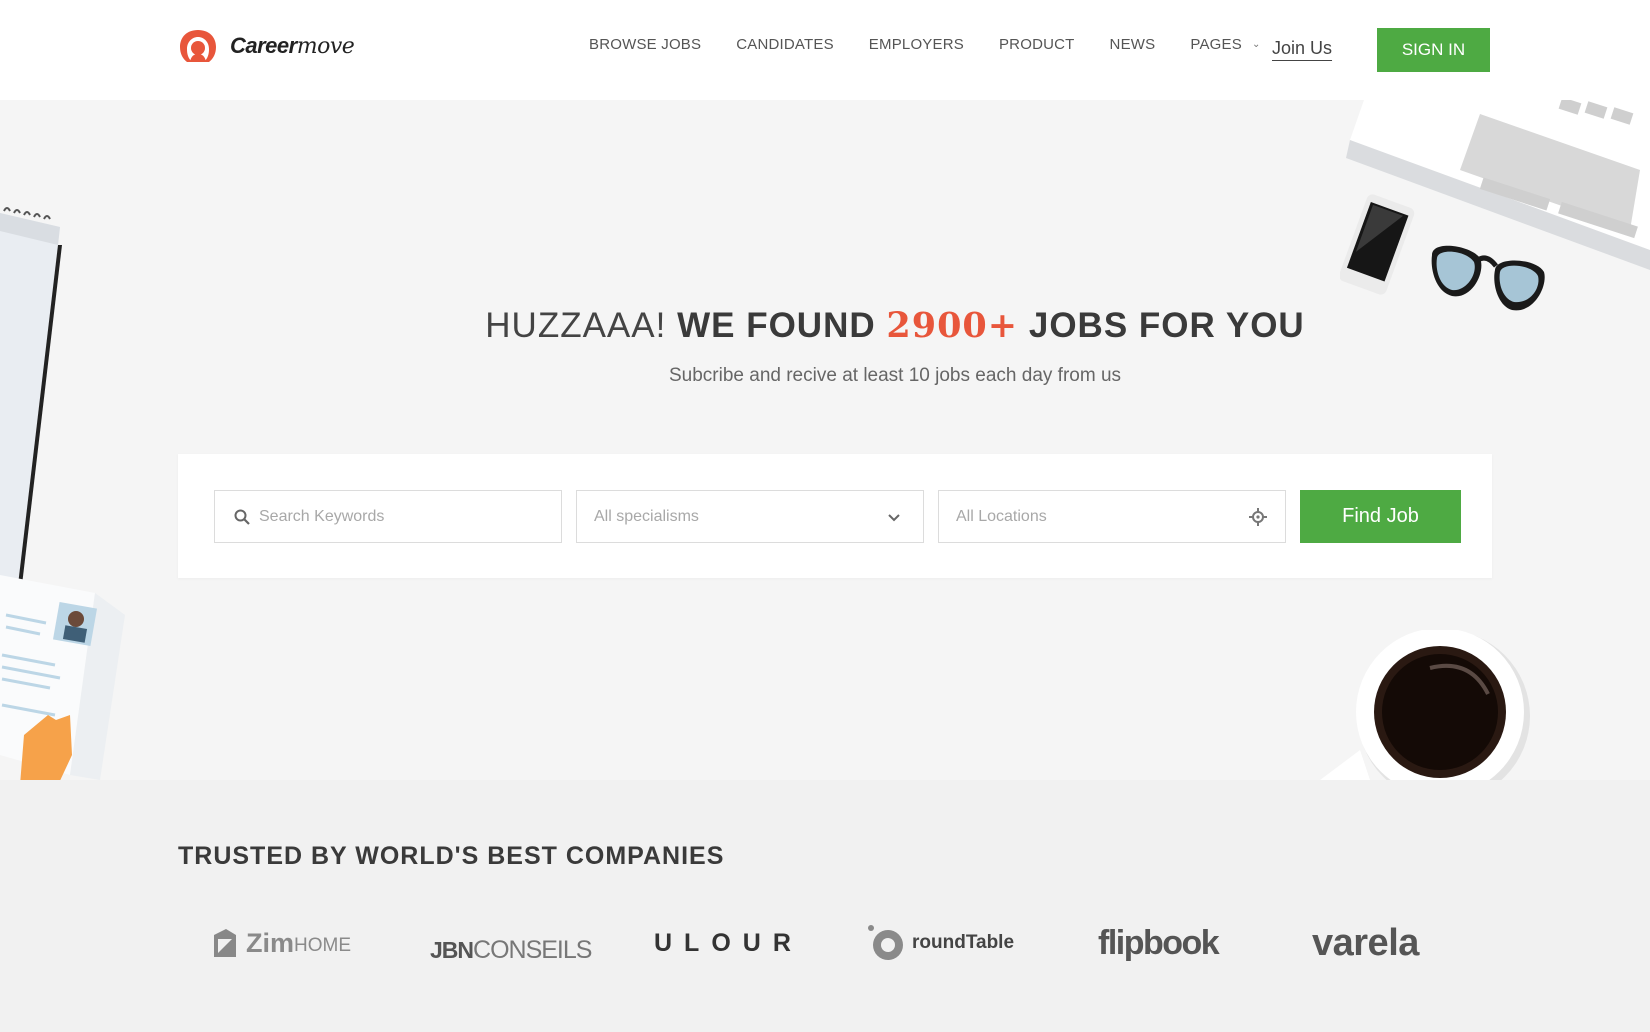  What do you see at coordinates (1133, 44) in the screenshot?
I see `nav-news: NEWS` at bounding box center [1133, 44].